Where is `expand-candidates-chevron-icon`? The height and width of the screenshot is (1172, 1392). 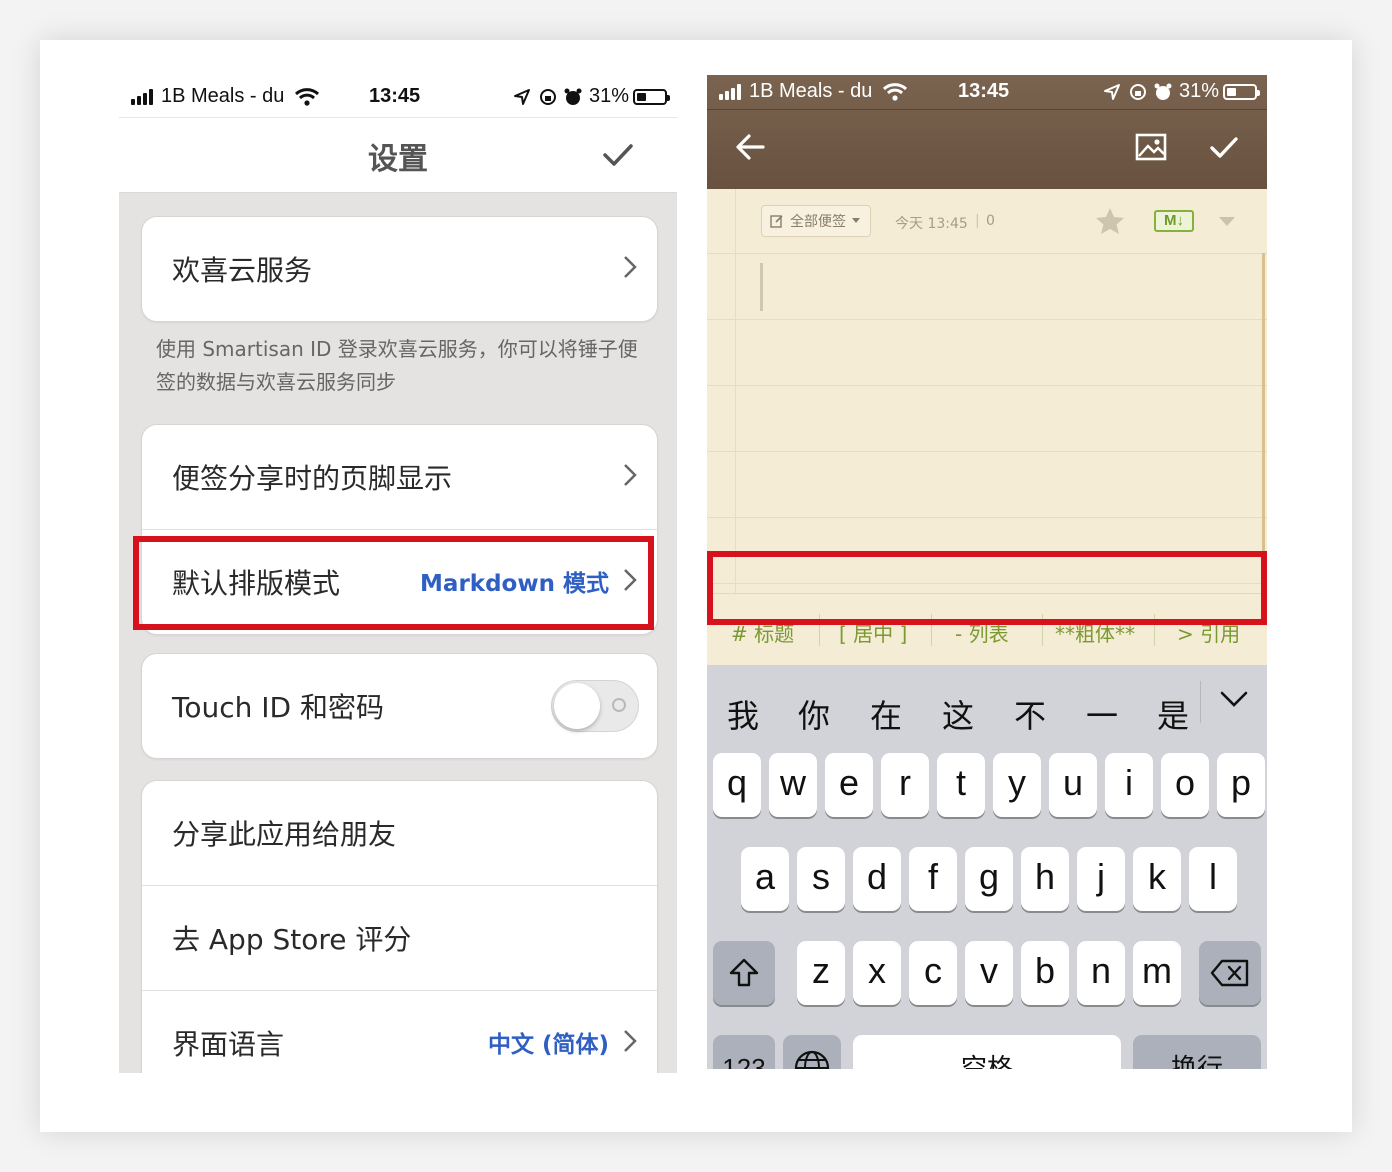
expand-candidates-chevron-icon is located at coordinates (1234, 699).